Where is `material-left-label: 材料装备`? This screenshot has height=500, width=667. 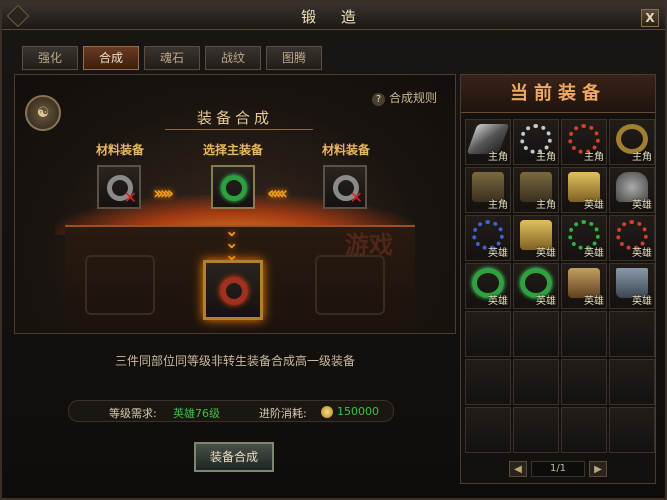 material-left-label: 材料装备 is located at coordinates (119, 150).